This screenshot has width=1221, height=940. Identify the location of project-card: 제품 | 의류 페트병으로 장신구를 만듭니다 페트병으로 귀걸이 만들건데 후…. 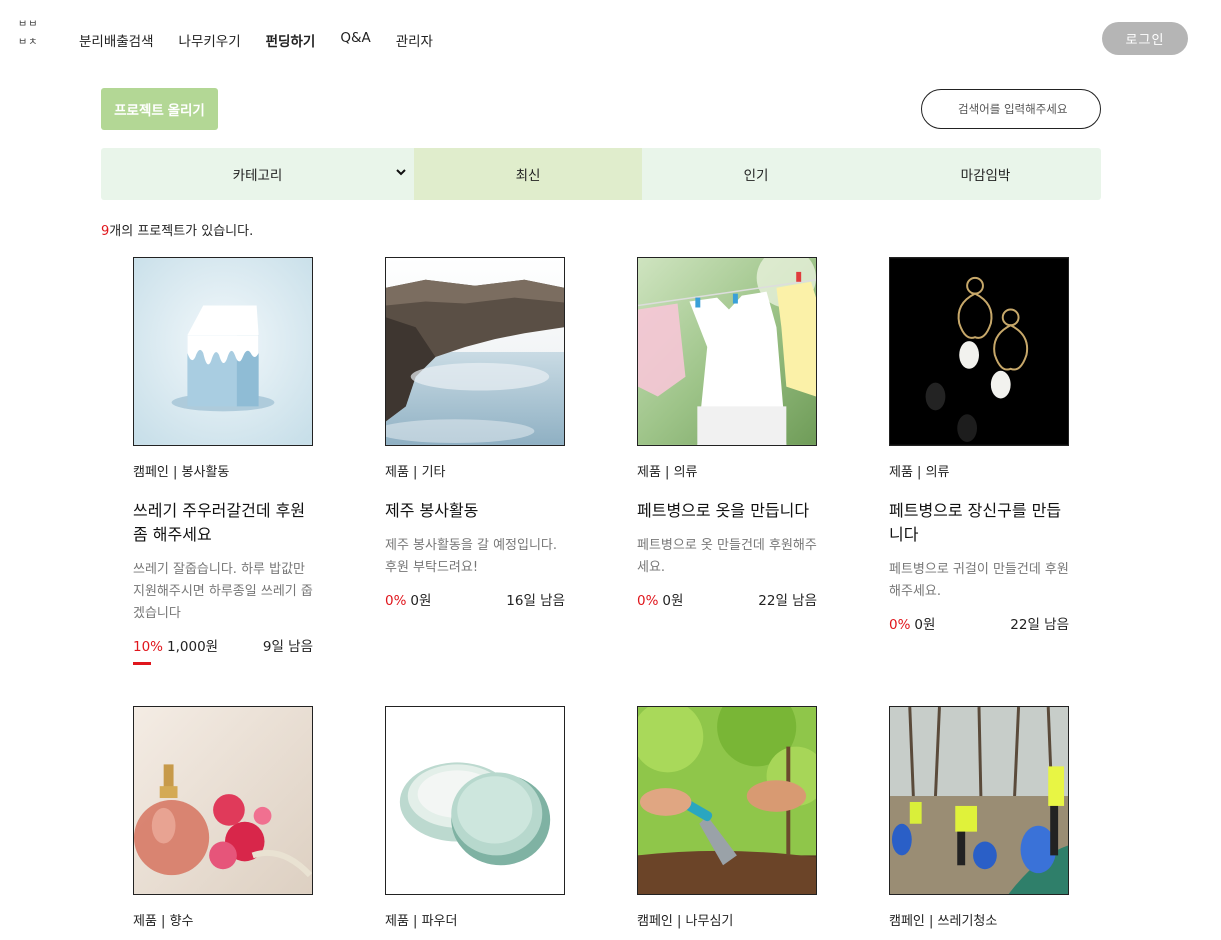
(979, 445).